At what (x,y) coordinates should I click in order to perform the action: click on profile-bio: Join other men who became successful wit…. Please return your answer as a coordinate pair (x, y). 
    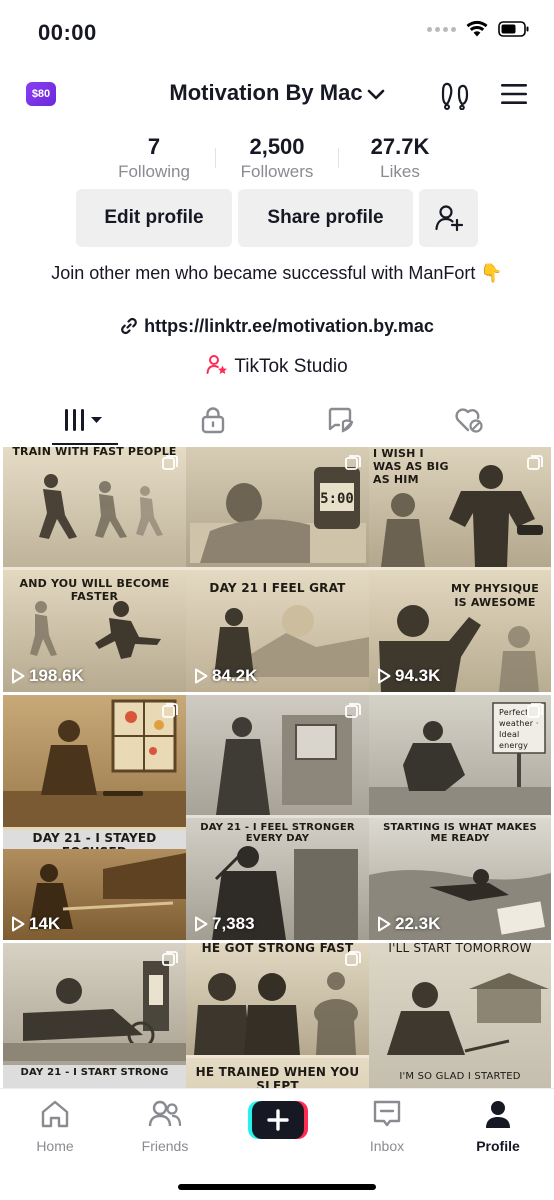
    Looking at the image, I should click on (277, 273).